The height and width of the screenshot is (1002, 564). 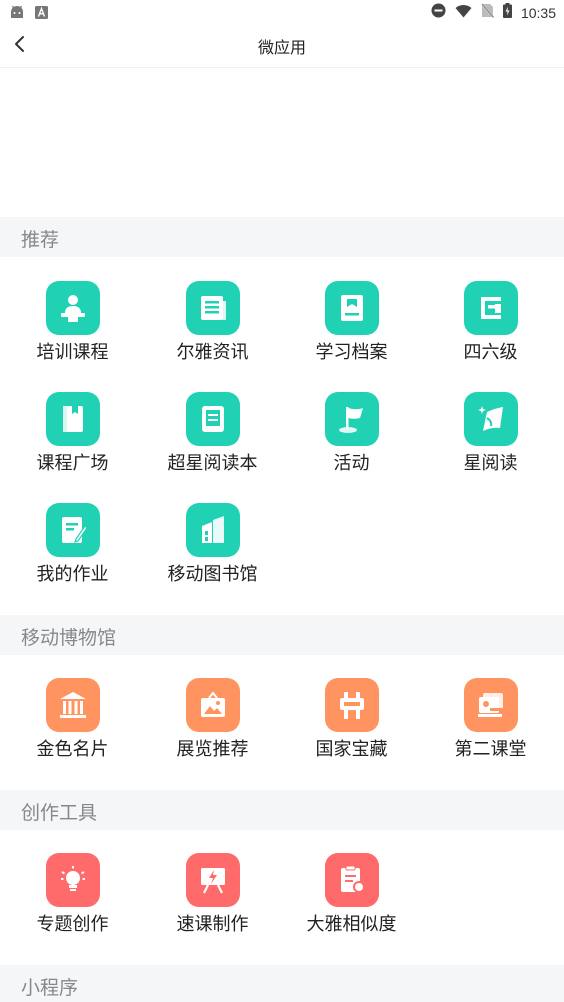 I want to click on navigation-bar: 微应用, so click(x=282, y=46).